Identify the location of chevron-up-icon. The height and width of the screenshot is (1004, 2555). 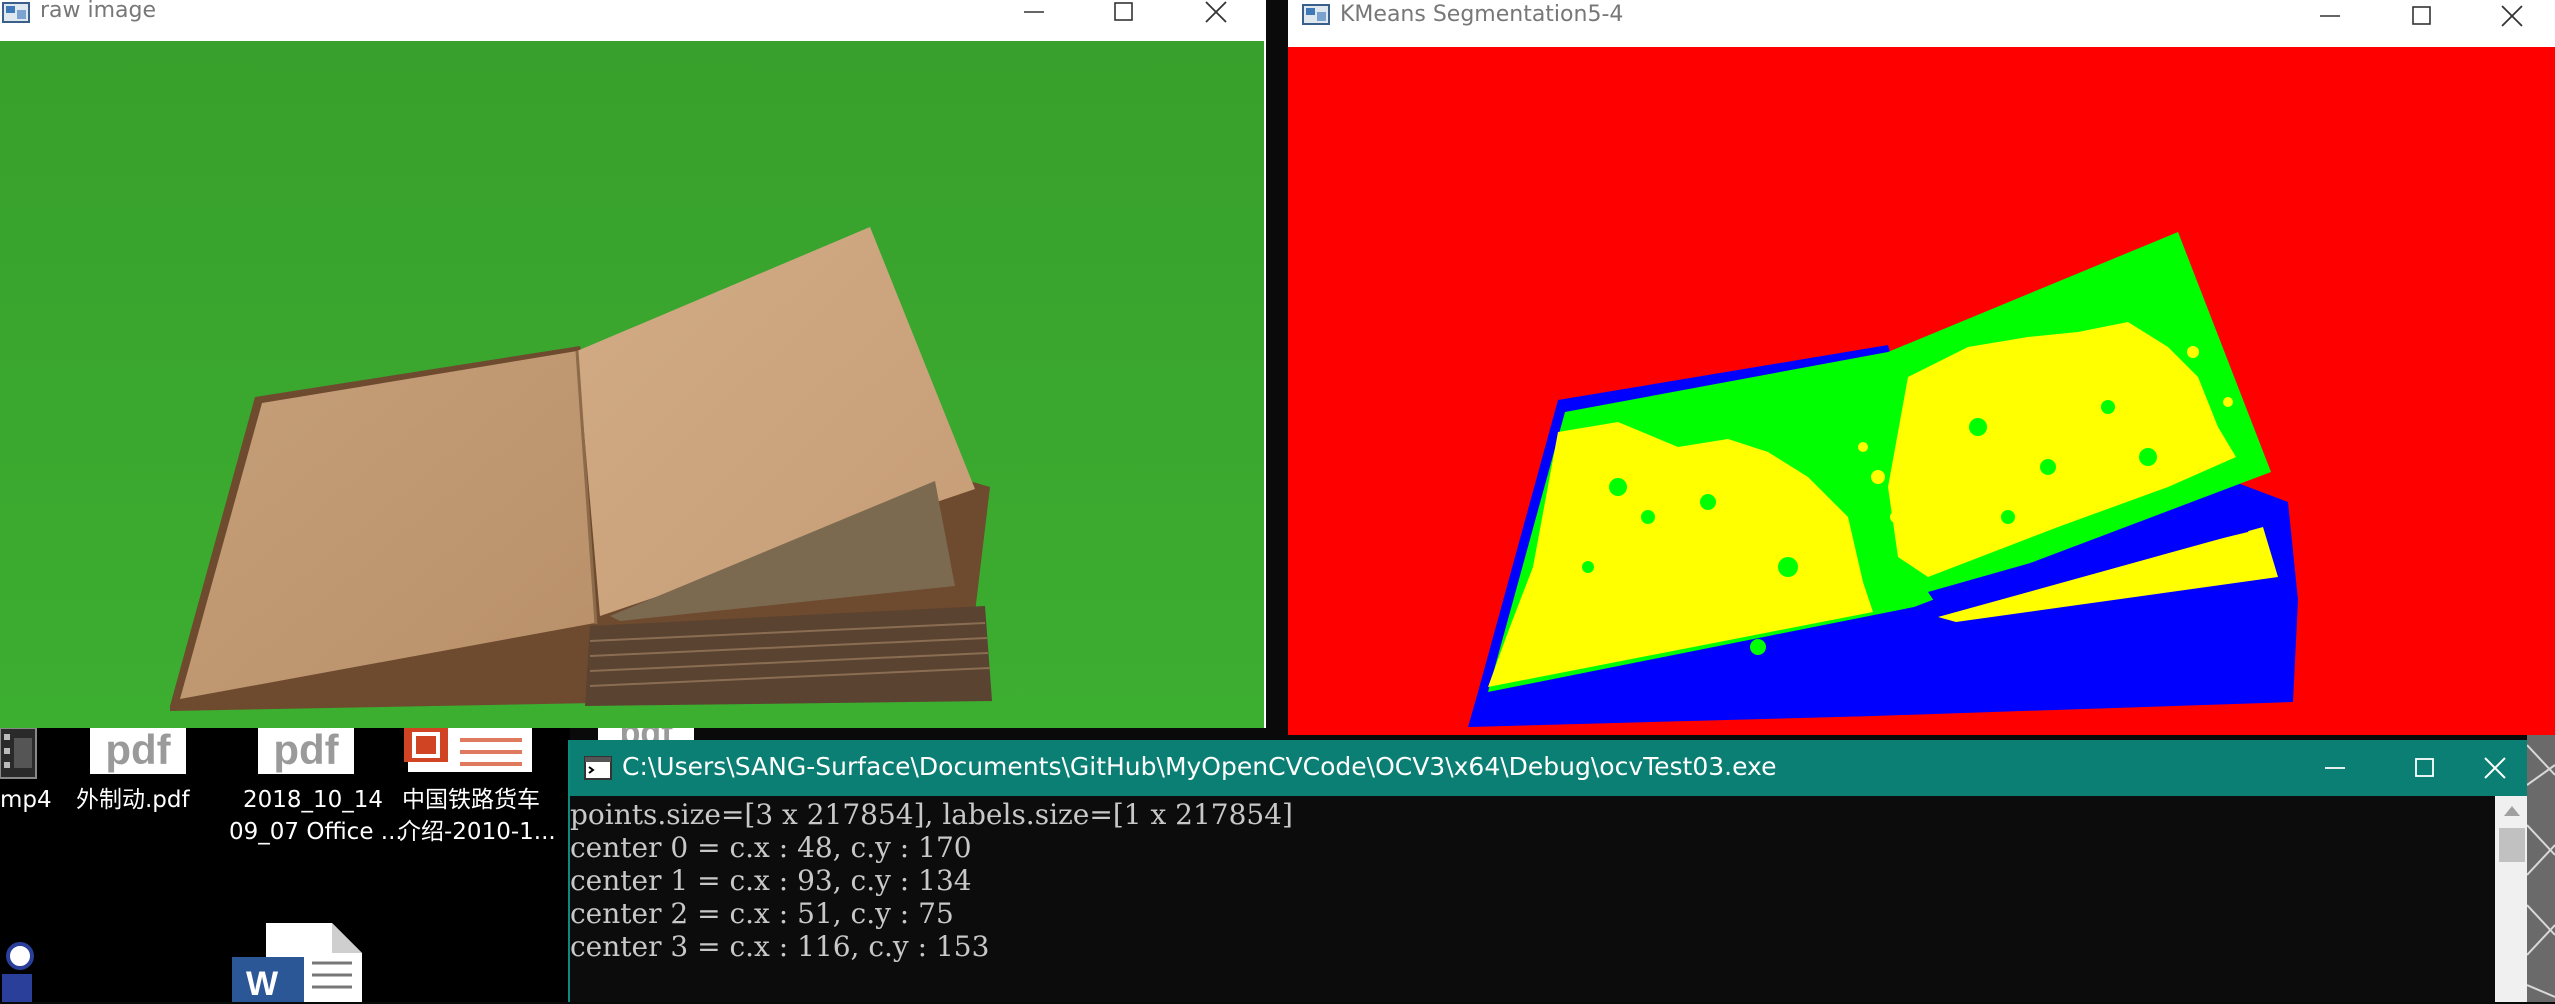
(2512, 811).